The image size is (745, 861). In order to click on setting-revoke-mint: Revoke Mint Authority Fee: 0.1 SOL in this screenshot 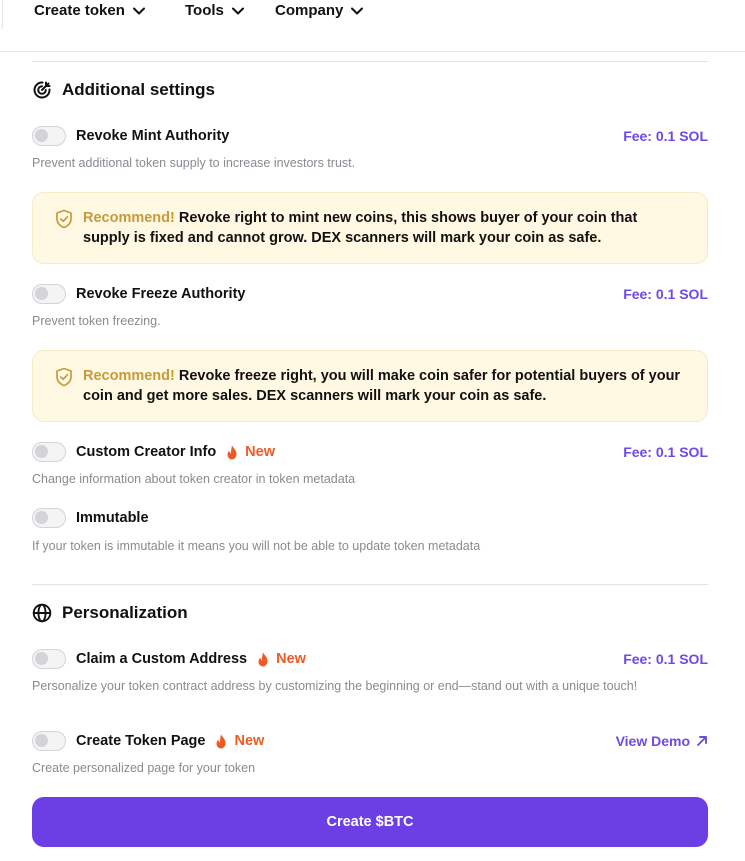, I will do `click(370, 136)`.